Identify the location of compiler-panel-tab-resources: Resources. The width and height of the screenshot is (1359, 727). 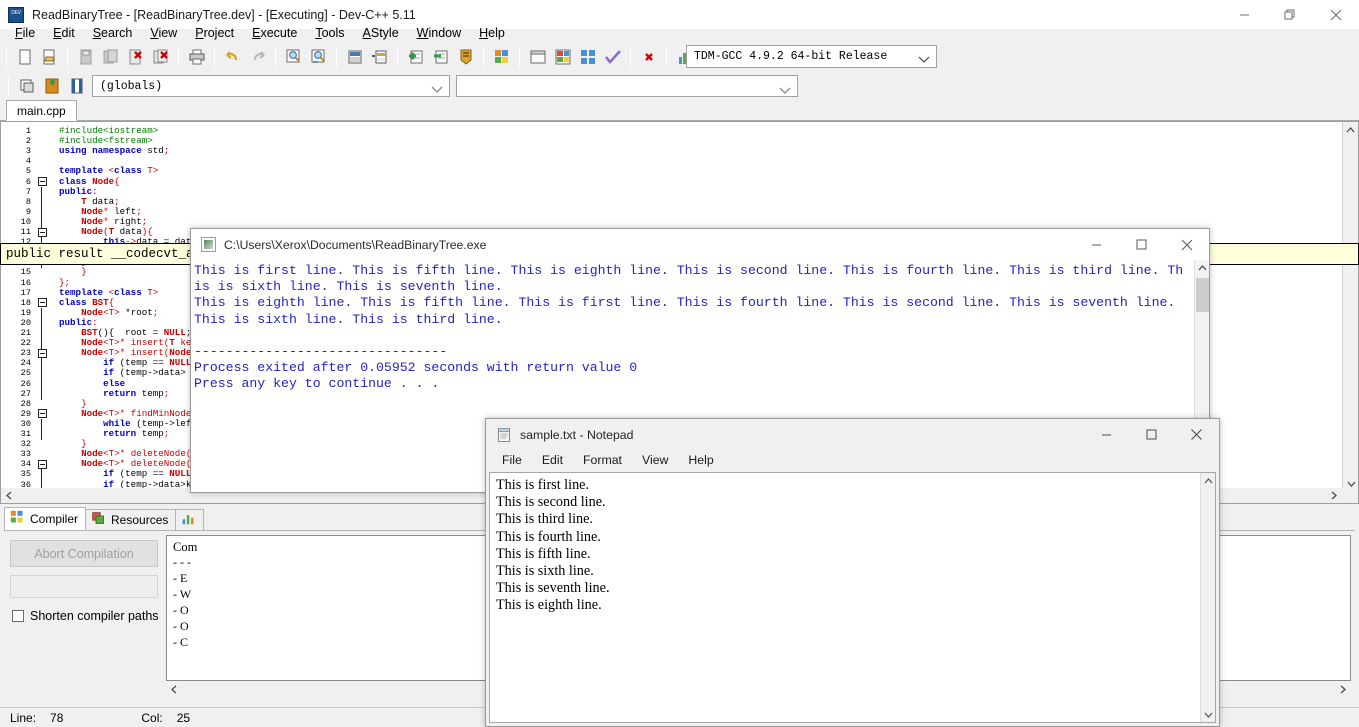
(131, 519).